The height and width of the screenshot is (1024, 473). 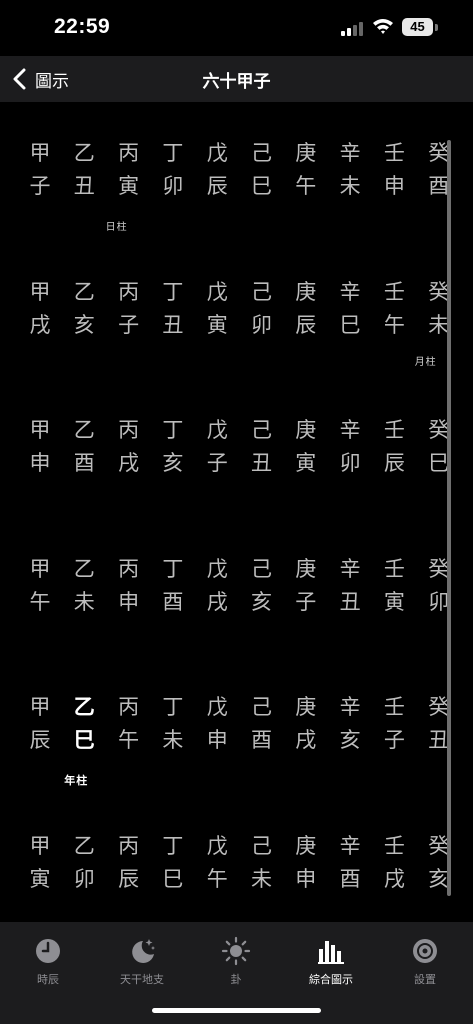 I want to click on tab-2: 天干地支, so click(x=142, y=961).